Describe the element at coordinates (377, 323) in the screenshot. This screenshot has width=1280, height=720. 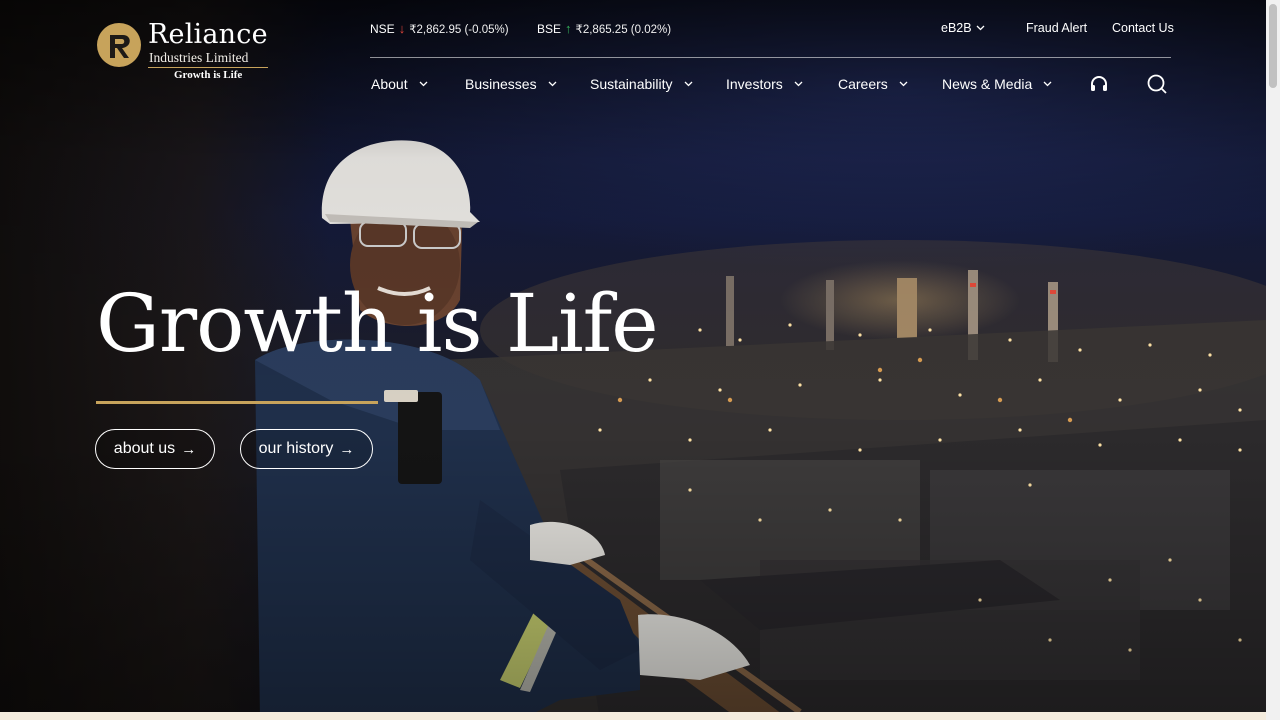
I see `hero-title: Growth is Life` at that location.